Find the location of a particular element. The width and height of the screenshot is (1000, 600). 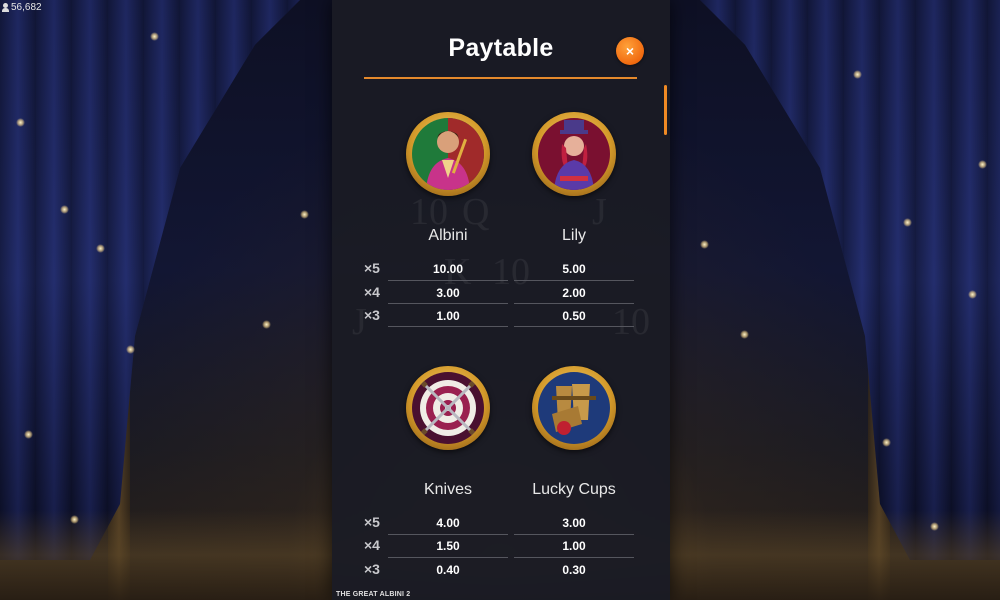

pay-value: 0.40 is located at coordinates (448, 570).